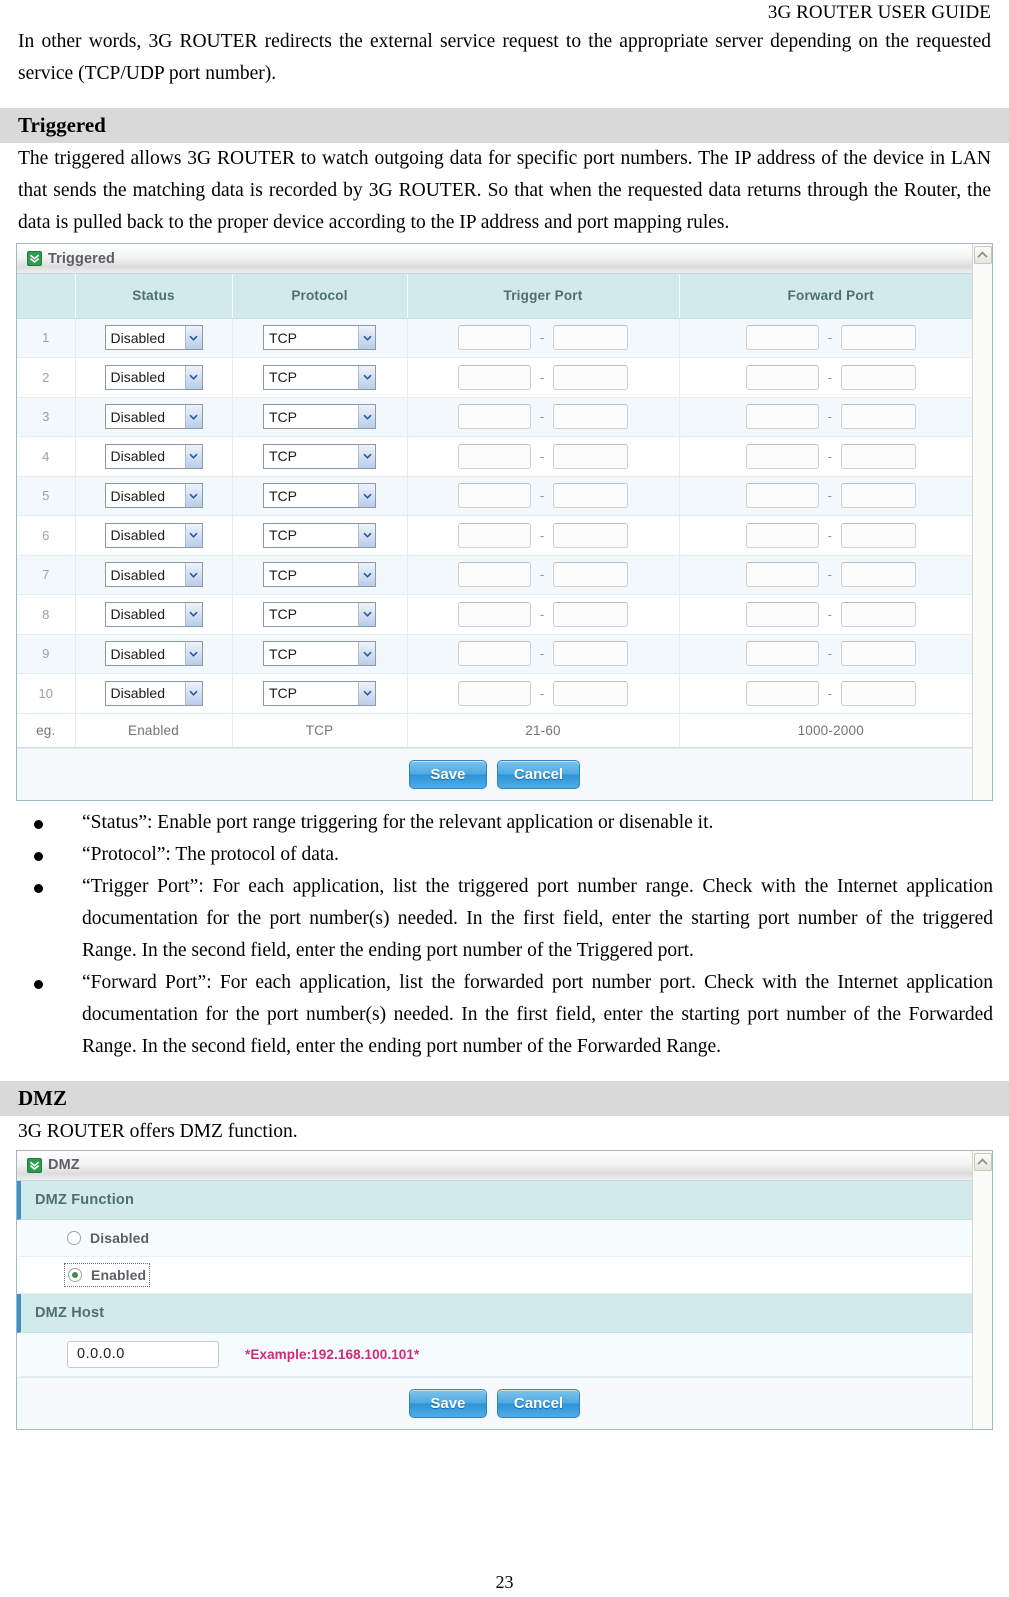 The height and width of the screenshot is (1597, 1009). I want to click on row-trigger-port-cell: -, so click(543, 614).